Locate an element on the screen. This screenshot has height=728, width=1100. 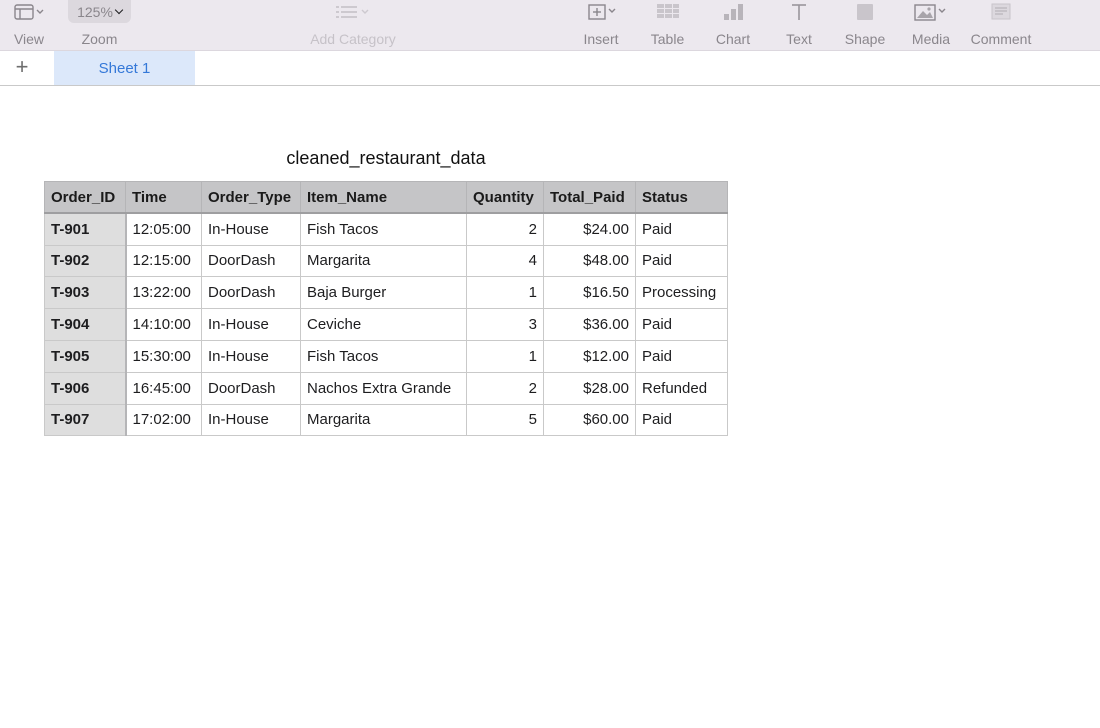
image-icon is located at coordinates (931, 12).